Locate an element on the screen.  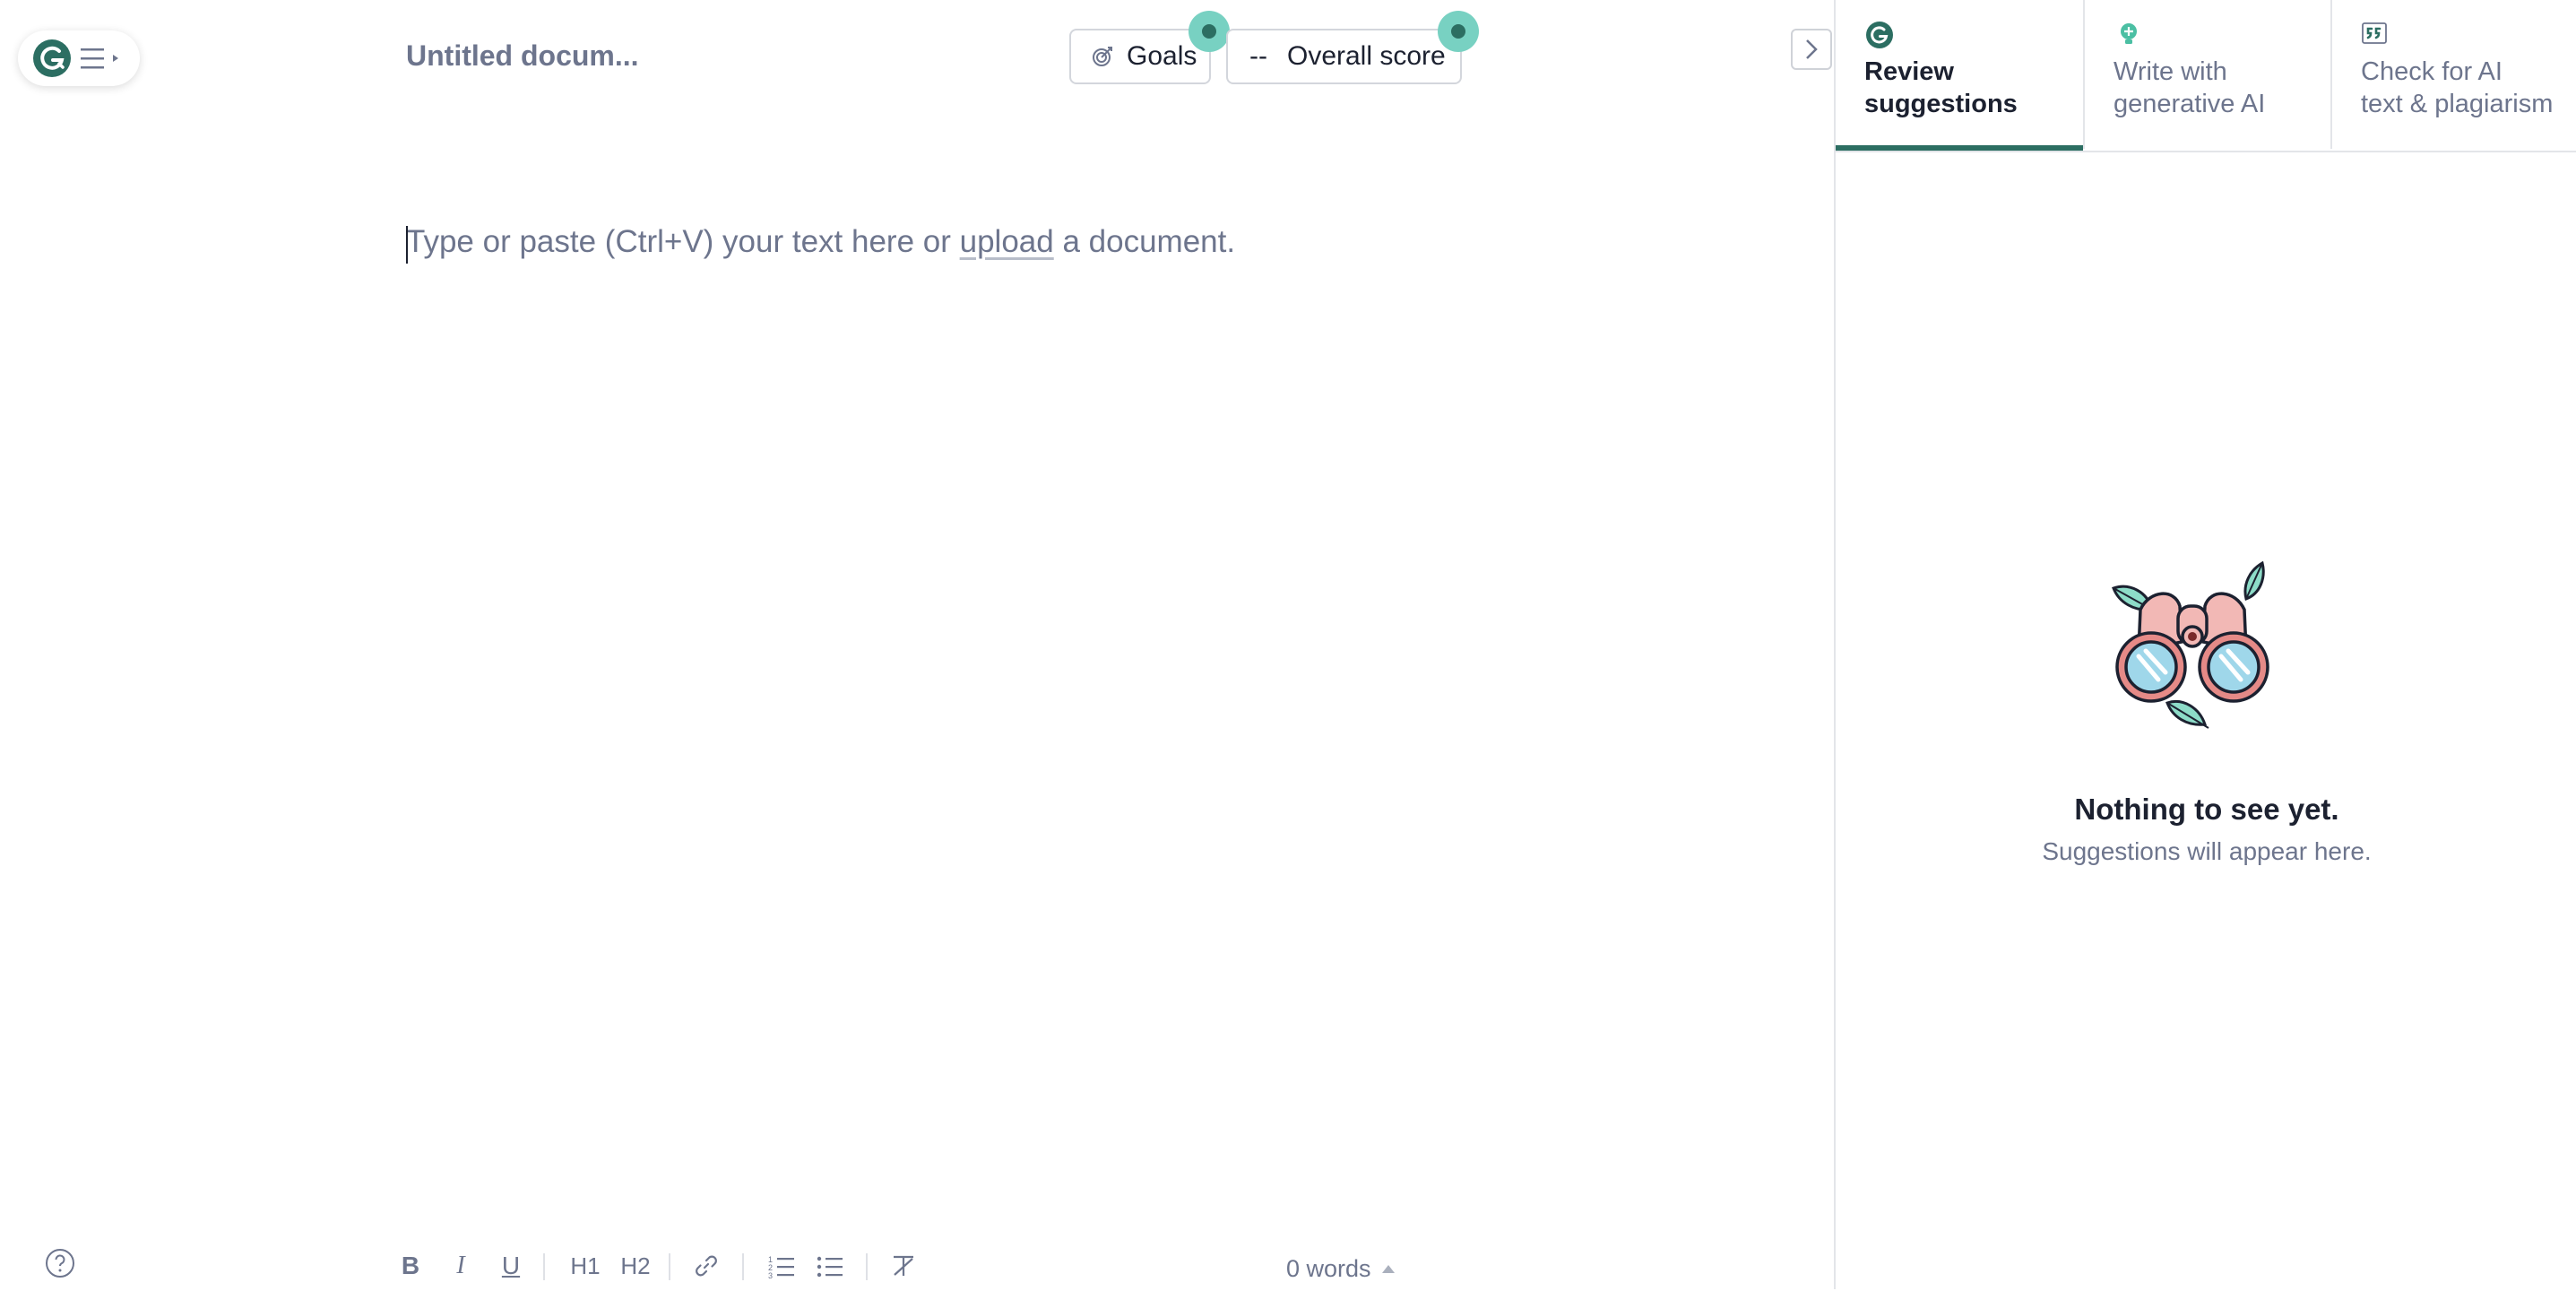
clear-formatting-button is located at coordinates (903, 1266).